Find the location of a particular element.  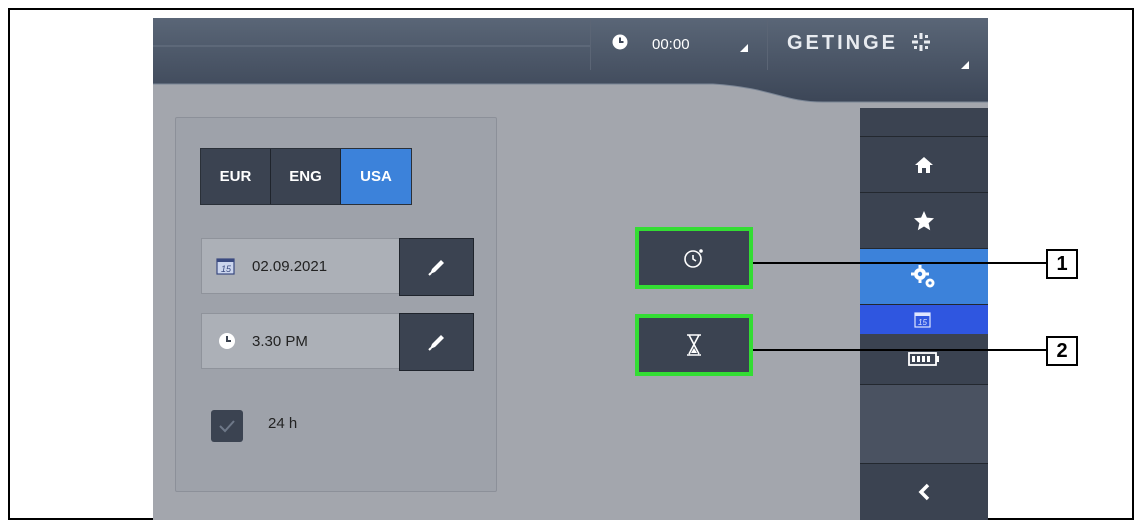

battery-icon is located at coordinates (923, 359).